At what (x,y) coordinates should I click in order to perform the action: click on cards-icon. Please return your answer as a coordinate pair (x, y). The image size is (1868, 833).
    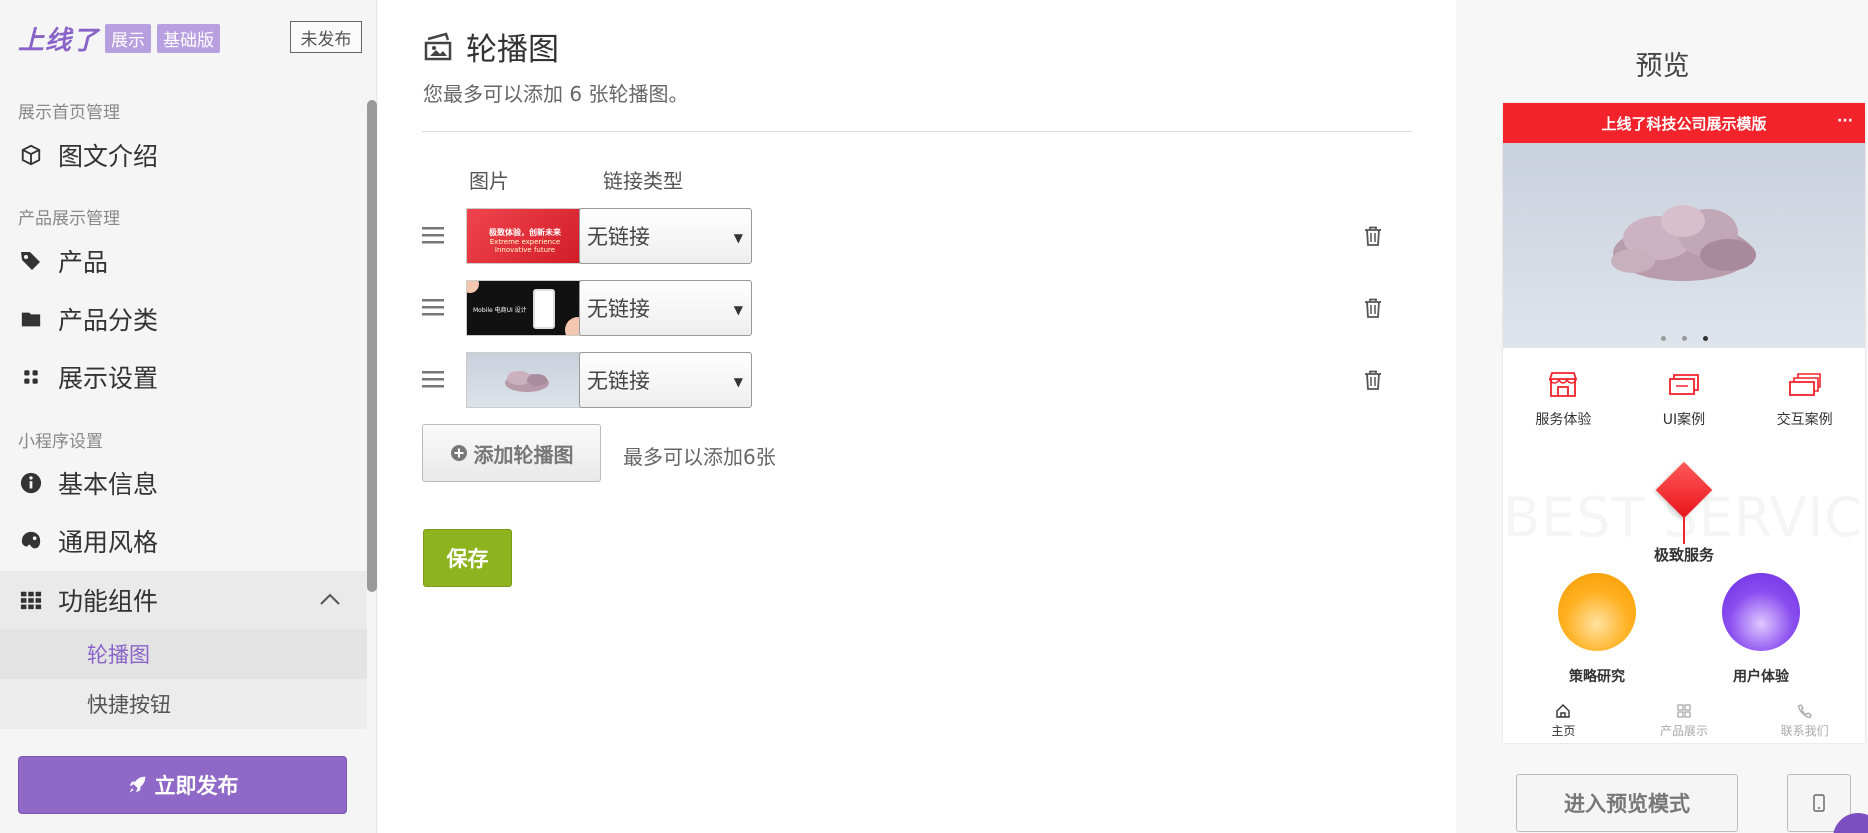
    Looking at the image, I should click on (1684, 384).